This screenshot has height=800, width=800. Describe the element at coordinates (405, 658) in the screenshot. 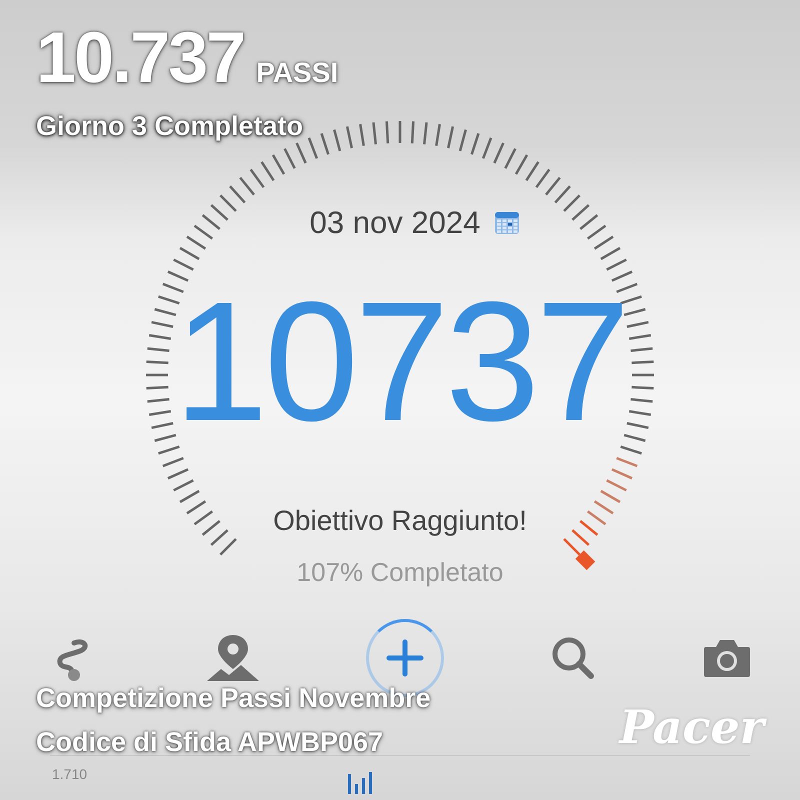

I see `plus-icon` at that location.